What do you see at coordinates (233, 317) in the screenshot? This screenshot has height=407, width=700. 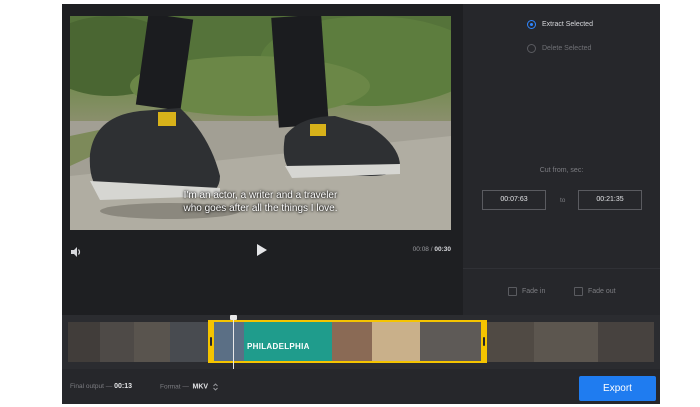 I see `playhead-handle` at bounding box center [233, 317].